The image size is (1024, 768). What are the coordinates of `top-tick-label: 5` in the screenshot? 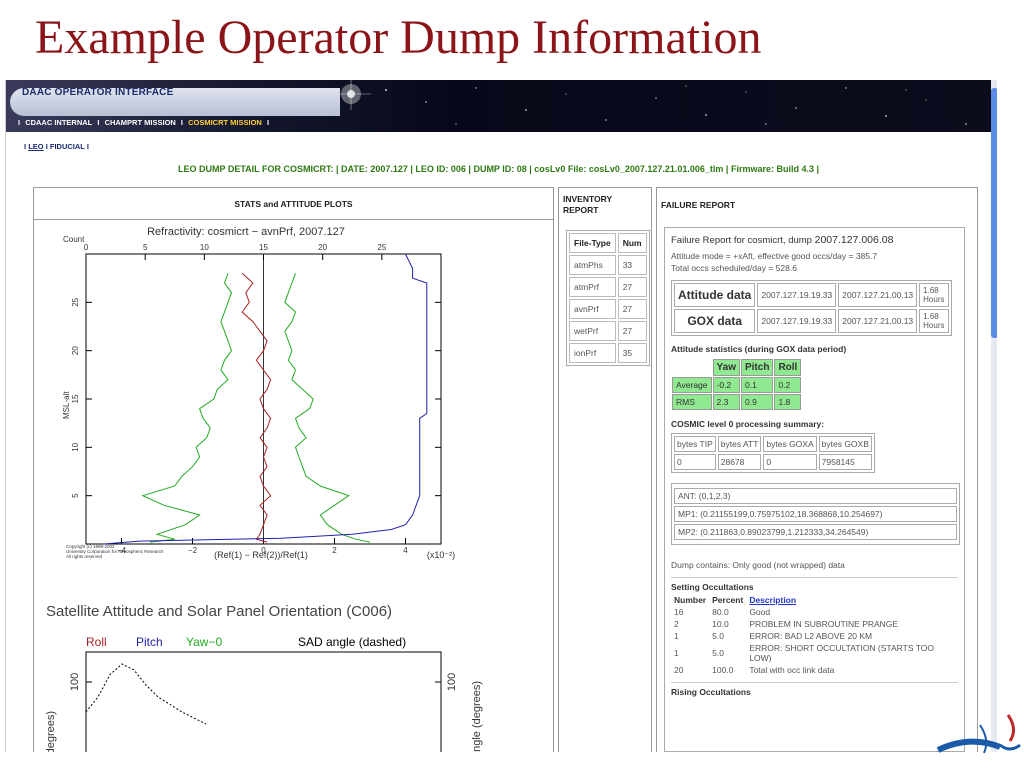 It's located at (145, 247).